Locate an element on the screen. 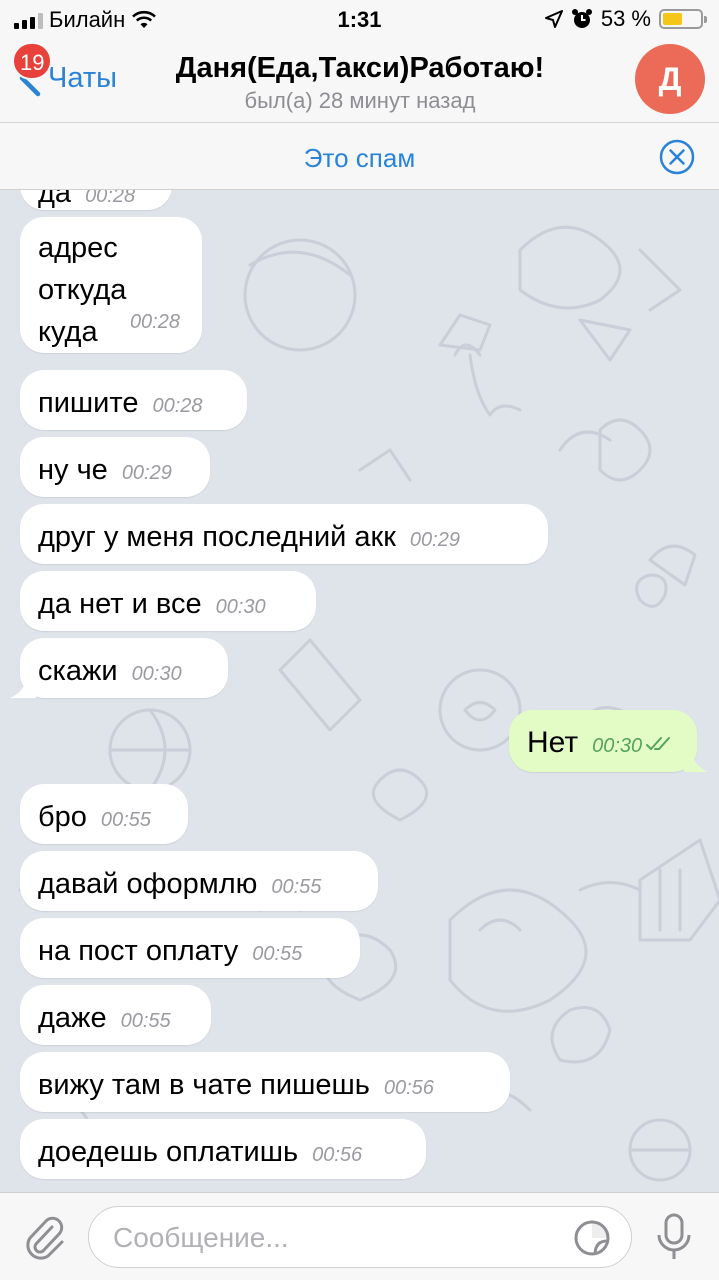 Image resolution: width=719 pixels, height=1280 pixels. read-checkmarks-icon is located at coordinates (658, 744).